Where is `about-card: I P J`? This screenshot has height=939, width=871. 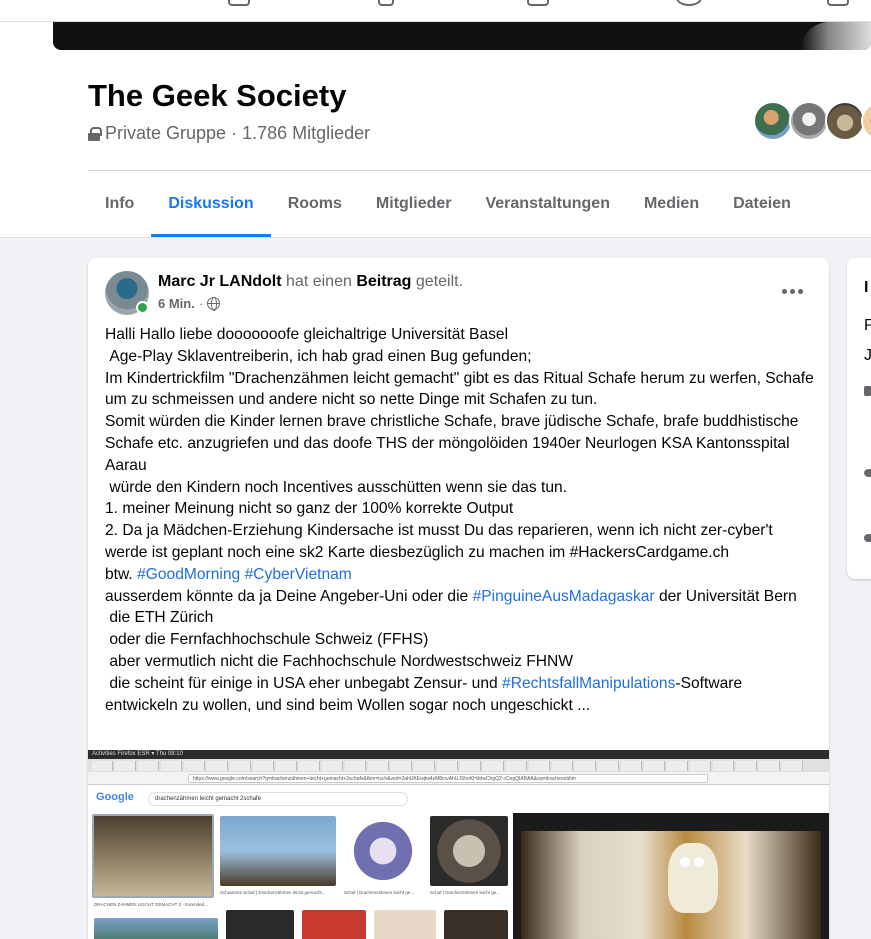
about-card: I P J is located at coordinates (859, 418).